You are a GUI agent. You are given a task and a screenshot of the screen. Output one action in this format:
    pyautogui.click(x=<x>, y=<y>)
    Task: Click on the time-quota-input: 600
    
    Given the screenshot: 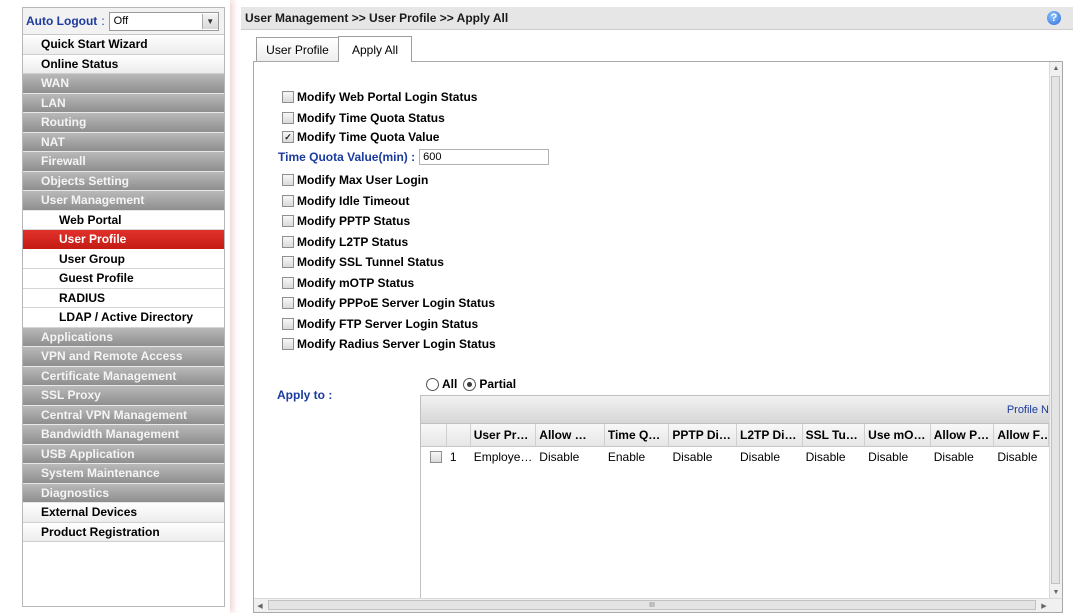 What is the action you would take?
    pyautogui.click(x=484, y=157)
    